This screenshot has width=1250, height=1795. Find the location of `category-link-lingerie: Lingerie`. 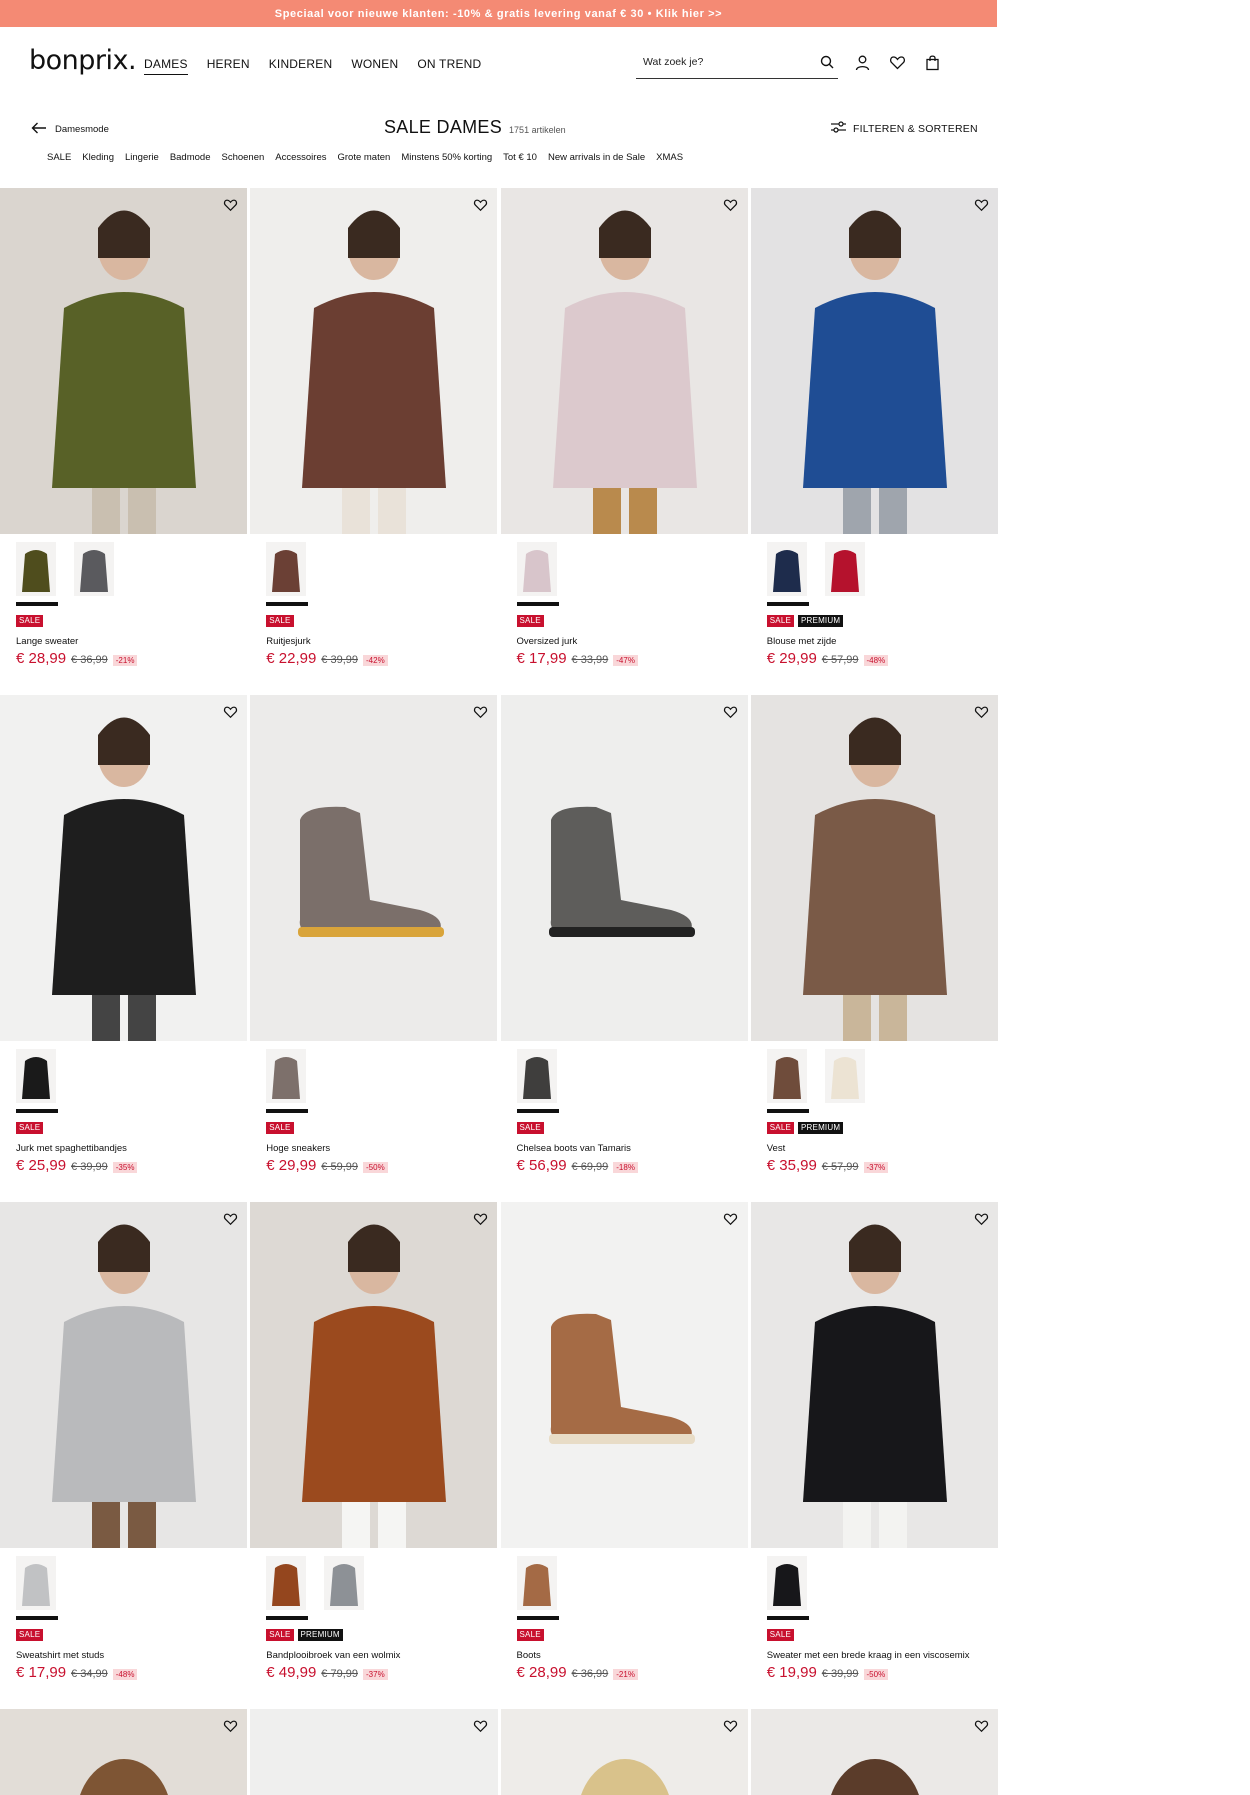

category-link-lingerie: Lingerie is located at coordinates (142, 157).